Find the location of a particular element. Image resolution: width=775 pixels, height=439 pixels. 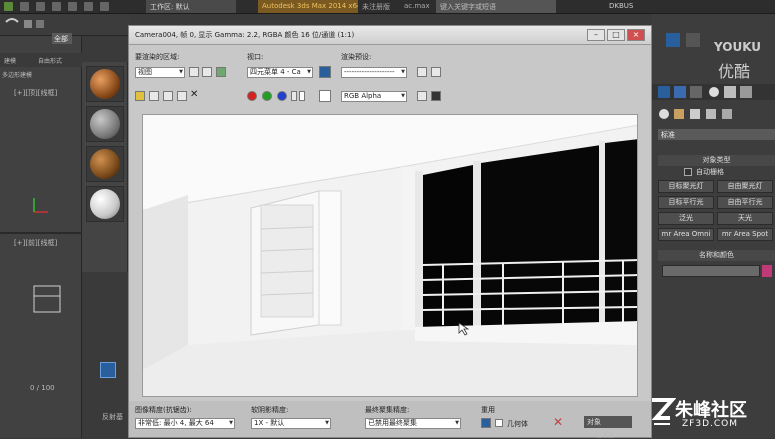

toggle-overlay-icon is located at coordinates (436, 96).